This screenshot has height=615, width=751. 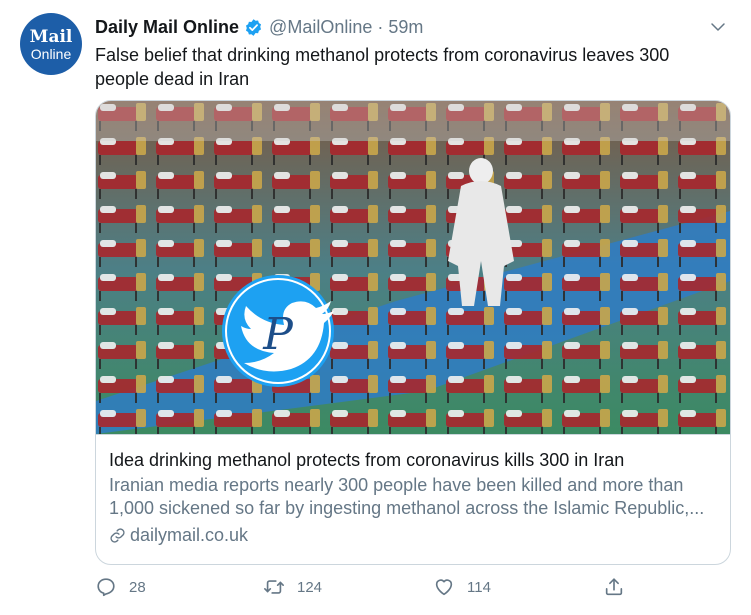 What do you see at coordinates (278, 334) in the screenshot?
I see `svg-text: P` at bounding box center [278, 334].